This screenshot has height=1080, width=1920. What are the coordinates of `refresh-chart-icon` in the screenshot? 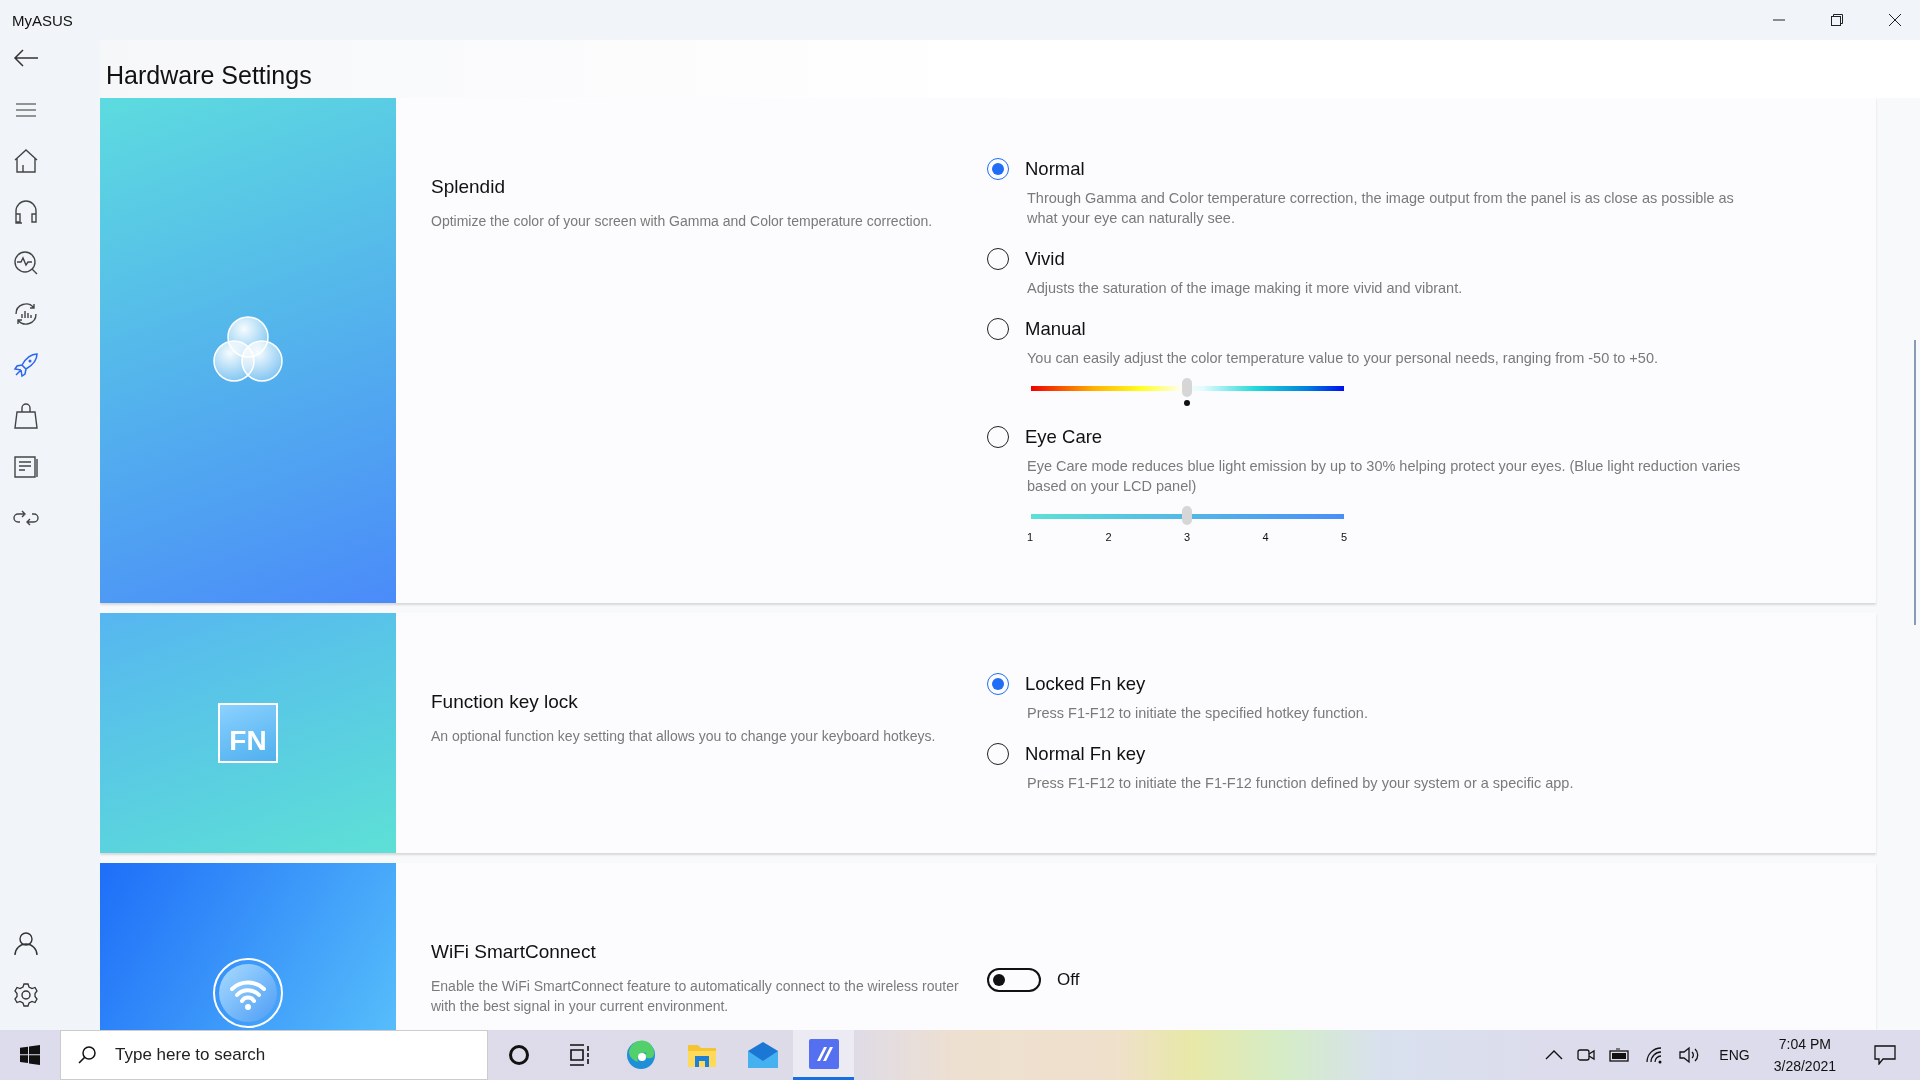 It's located at (26, 313).